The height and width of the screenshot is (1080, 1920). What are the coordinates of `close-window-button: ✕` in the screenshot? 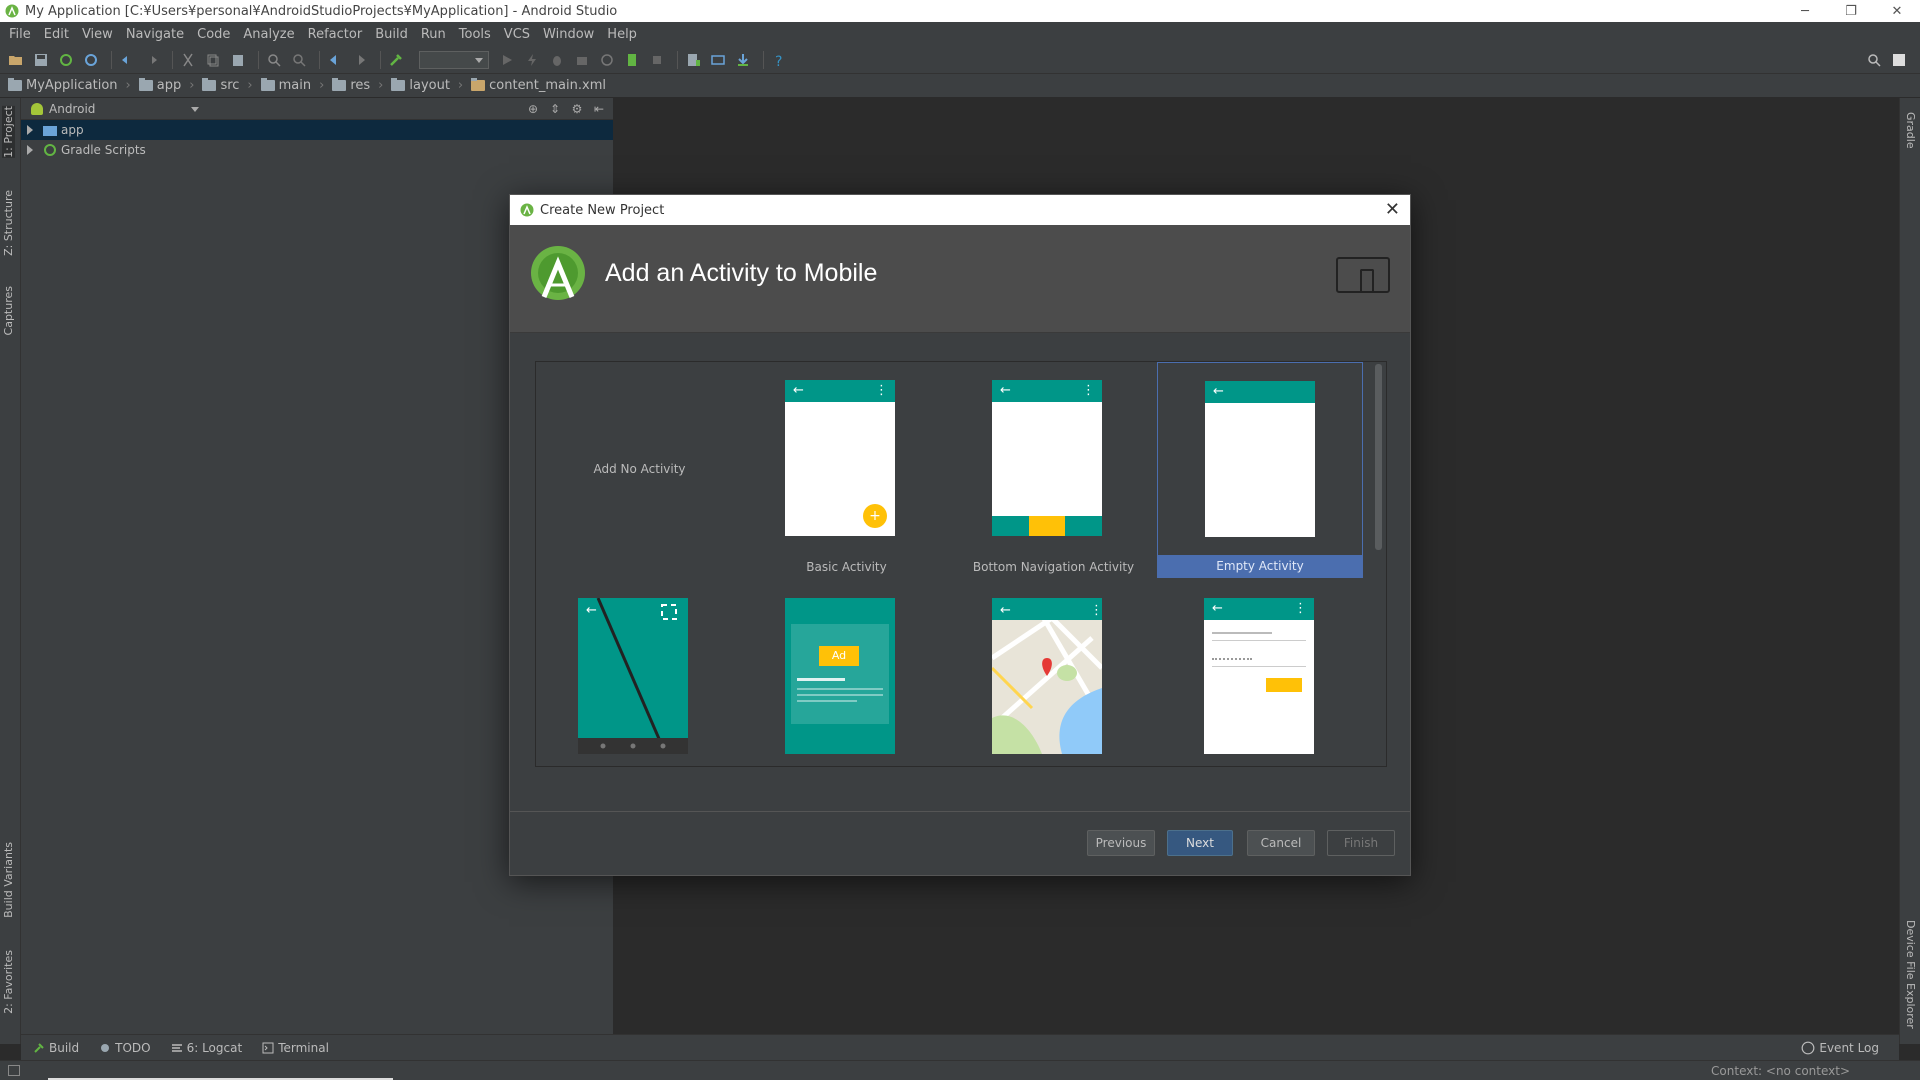 It's located at (1897, 11).